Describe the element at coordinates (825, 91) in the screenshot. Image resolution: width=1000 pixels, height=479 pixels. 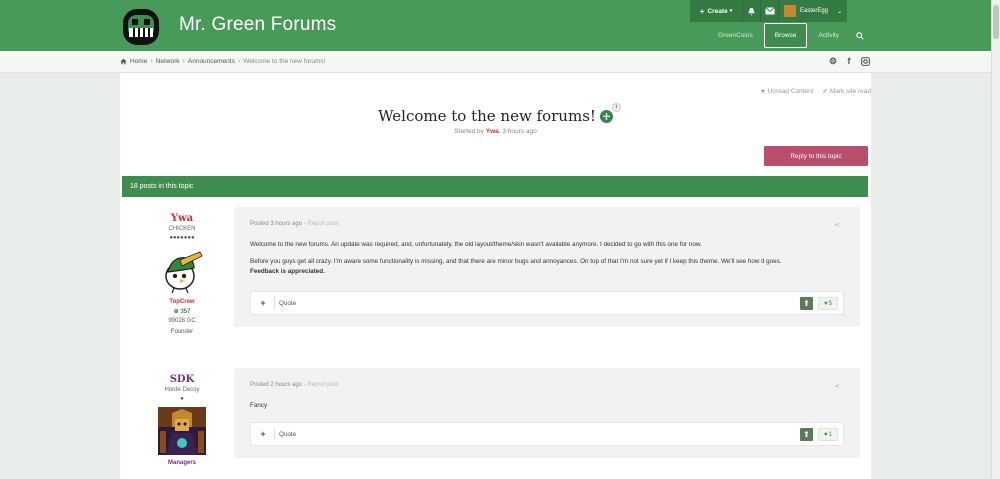
I see `check-icon: ✔` at that location.